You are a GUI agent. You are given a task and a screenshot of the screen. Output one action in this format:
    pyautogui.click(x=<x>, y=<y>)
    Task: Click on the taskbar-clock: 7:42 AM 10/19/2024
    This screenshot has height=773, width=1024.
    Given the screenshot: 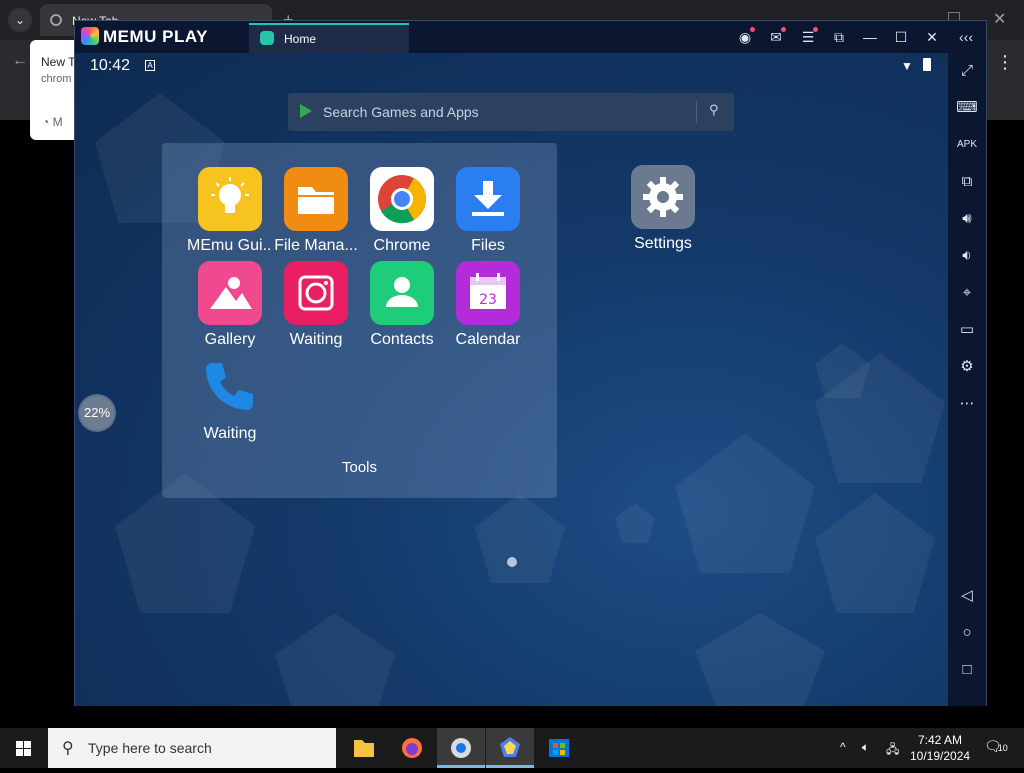 What is the action you would take?
    pyautogui.click(x=940, y=748)
    